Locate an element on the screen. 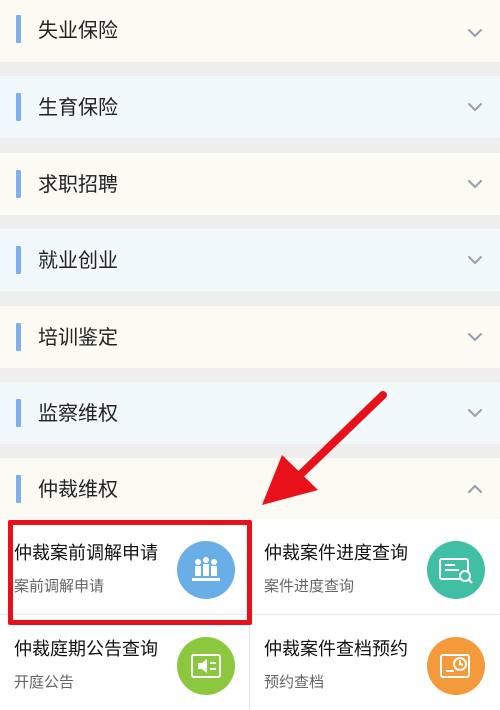 The width and height of the screenshot is (500, 710). service-case-progress-query: 仲裁案件进度查询 案件进度查询 is located at coordinates (374, 566).